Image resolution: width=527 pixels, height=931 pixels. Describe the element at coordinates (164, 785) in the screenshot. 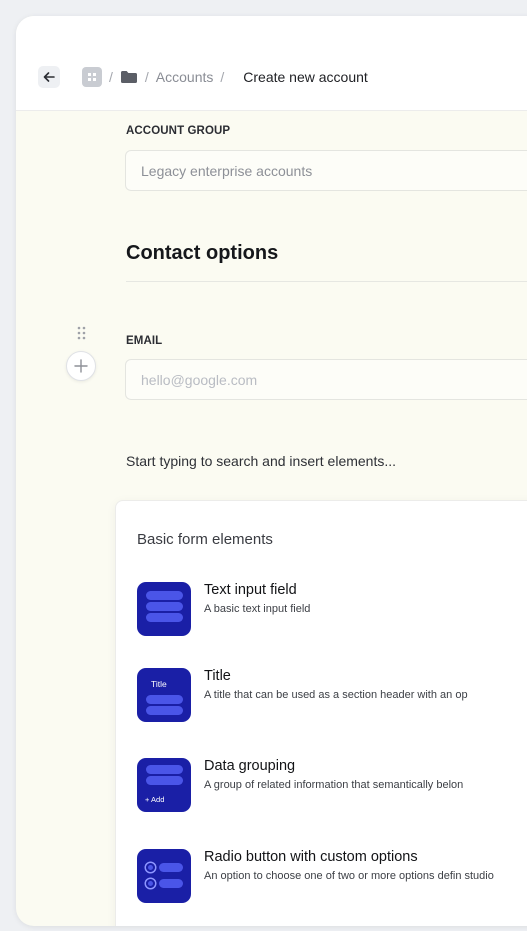

I see `data-grouping-icon: + Add` at that location.